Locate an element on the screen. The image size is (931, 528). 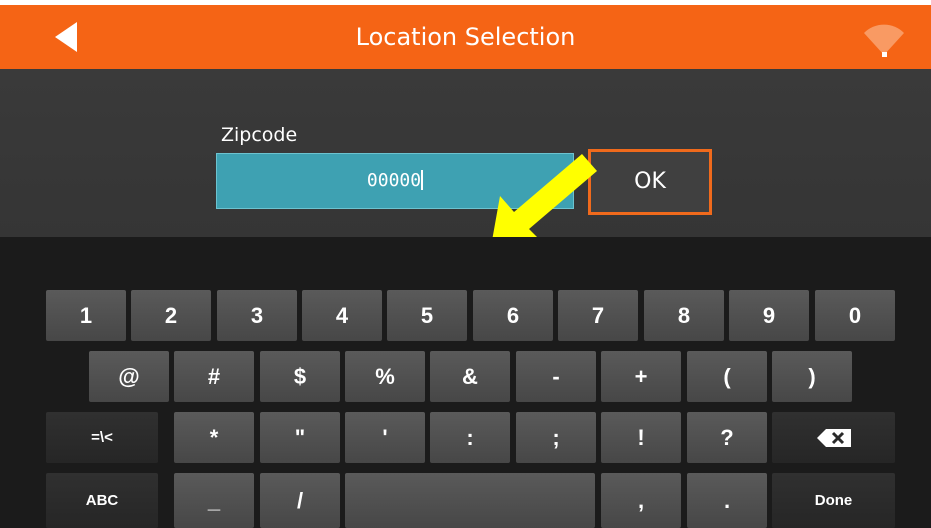
wifi-icon is located at coordinates (884, 40).